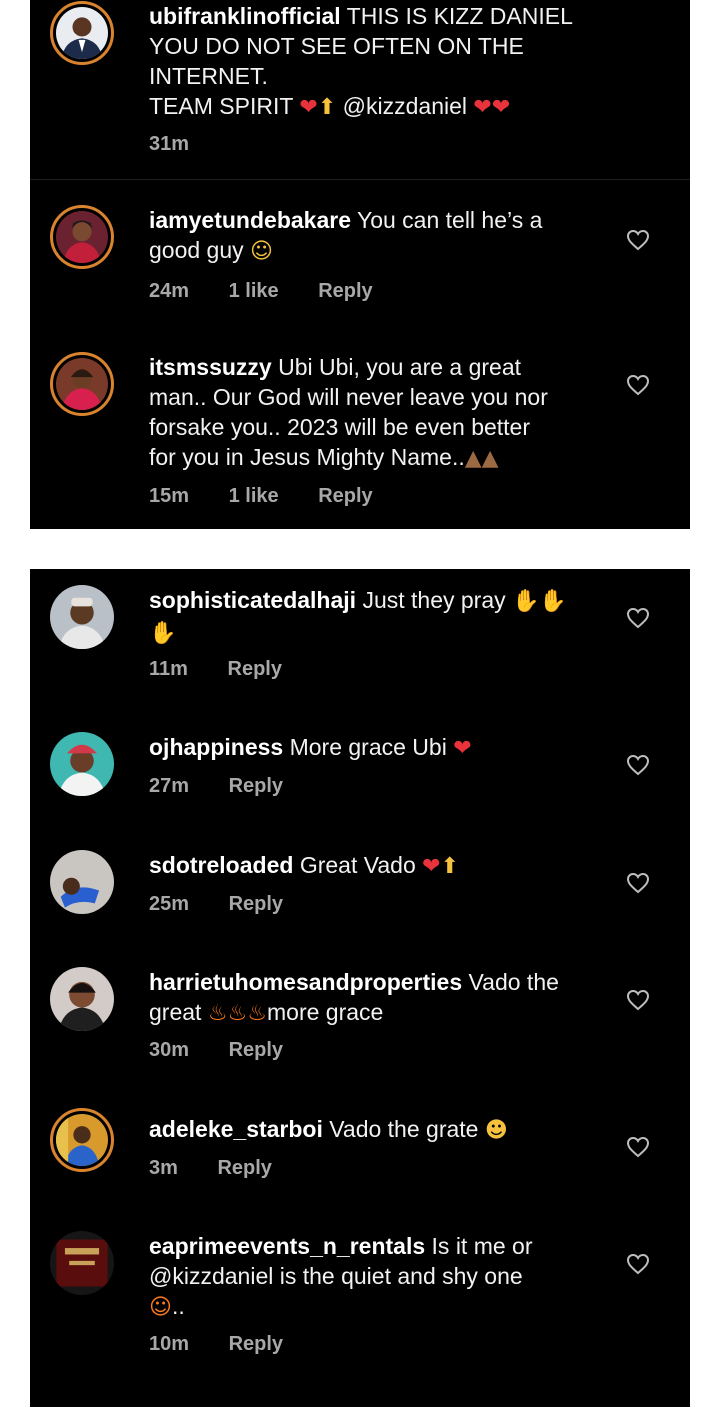 This screenshot has width=720, height=1407. What do you see at coordinates (358, 616) in the screenshot?
I see `comment-text: sophisticatedalhaji Just they pray ✋✋ ✋` at bounding box center [358, 616].